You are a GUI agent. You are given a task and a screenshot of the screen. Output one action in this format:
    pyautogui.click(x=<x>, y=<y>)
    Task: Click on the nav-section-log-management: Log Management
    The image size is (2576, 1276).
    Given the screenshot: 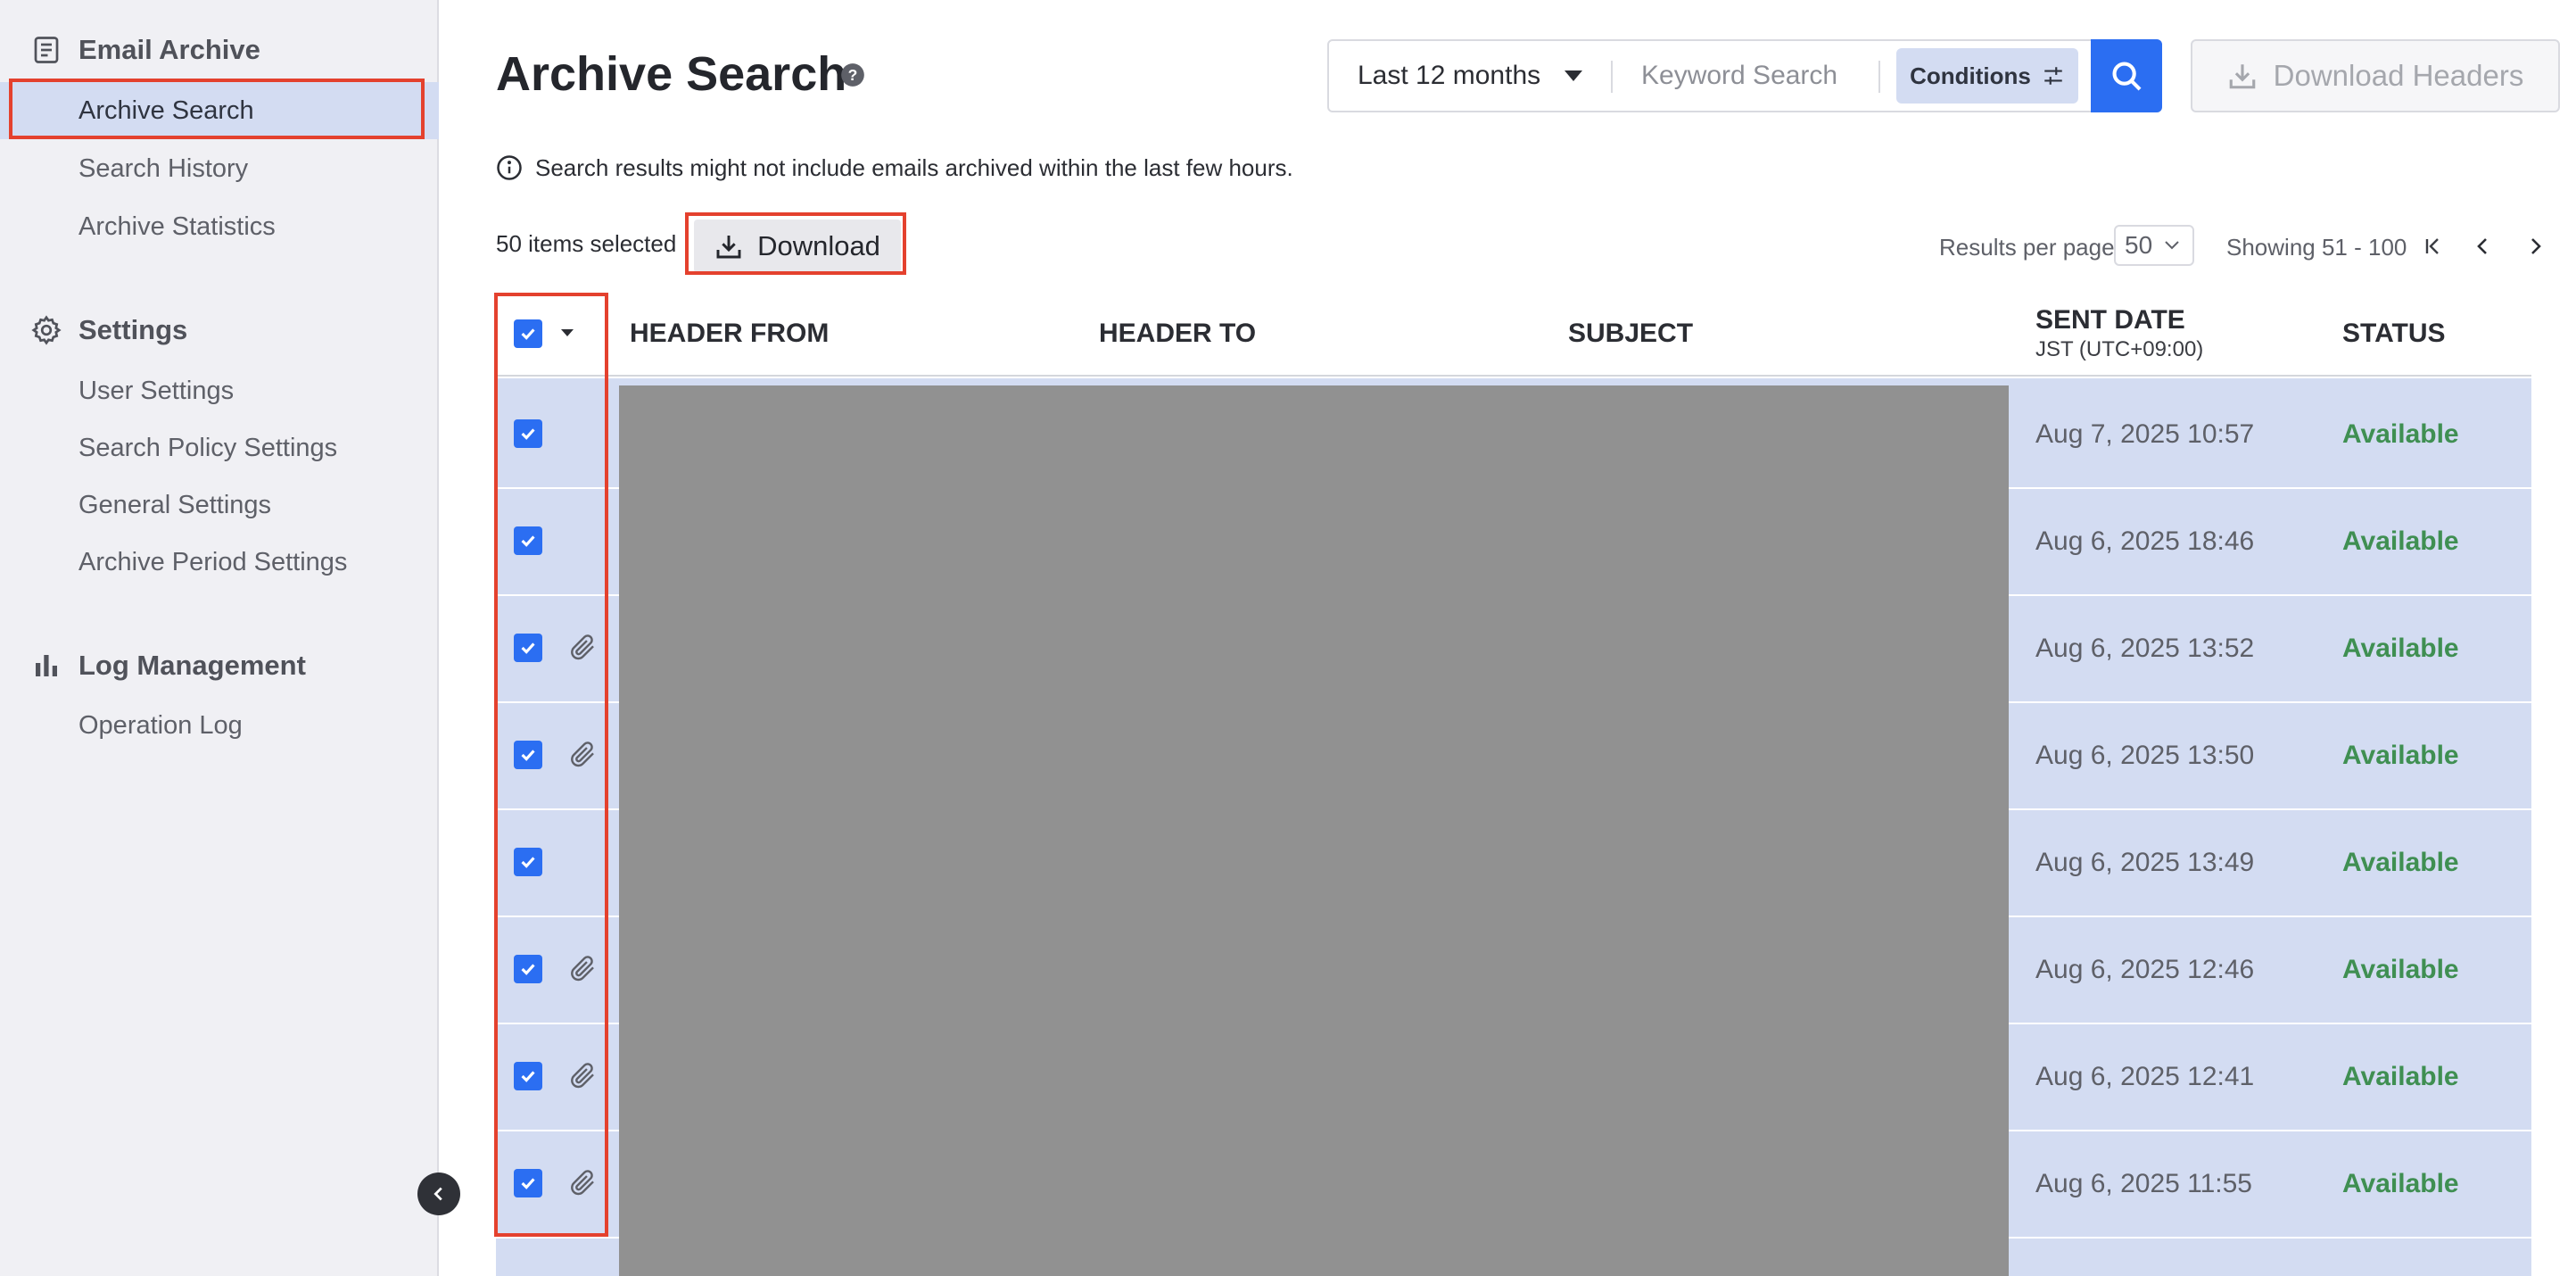 What is the action you would take?
    pyautogui.click(x=168, y=665)
    